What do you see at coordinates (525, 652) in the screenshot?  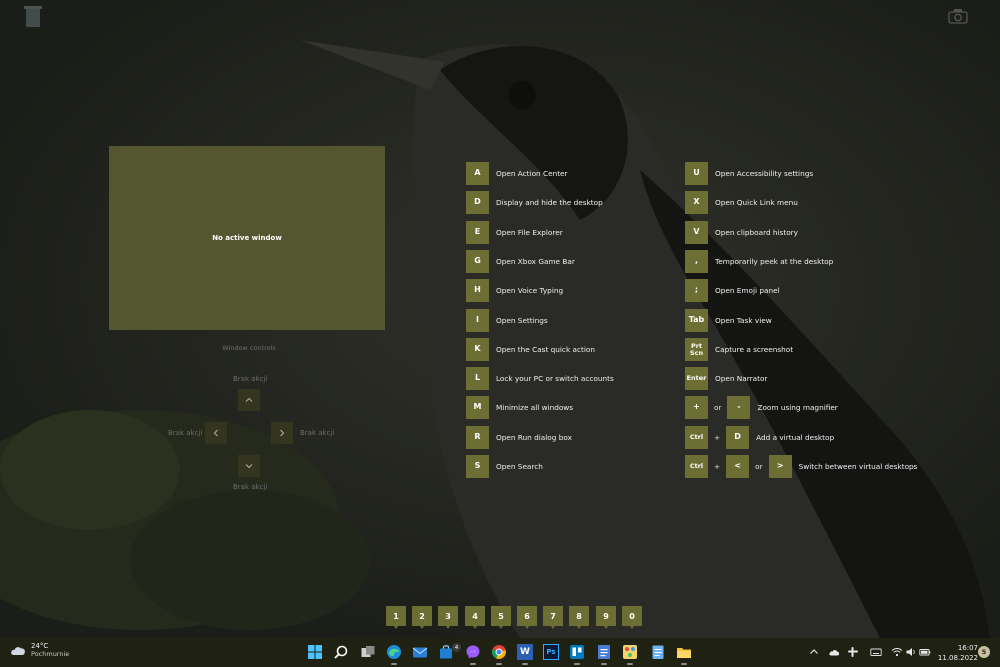 I see `word-app: W` at bounding box center [525, 652].